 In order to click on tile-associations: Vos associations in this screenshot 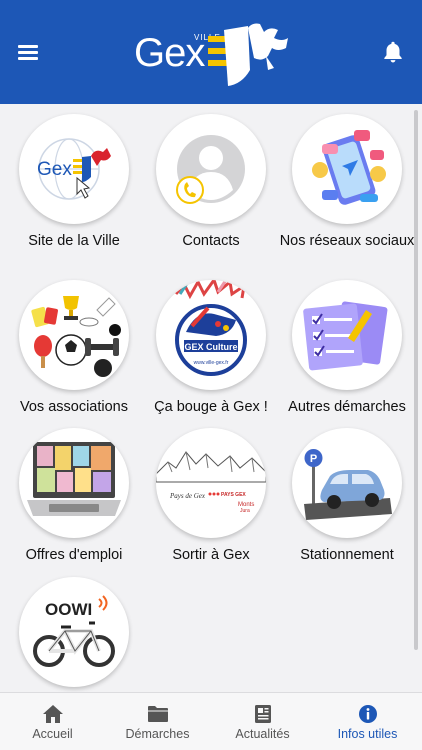, I will do `click(74, 350)`.